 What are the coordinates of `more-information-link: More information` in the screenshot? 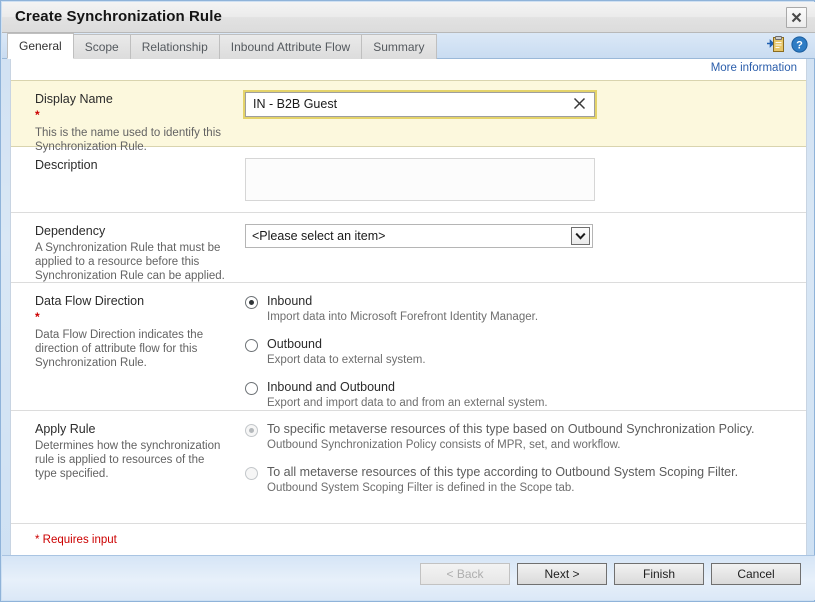 It's located at (754, 68).